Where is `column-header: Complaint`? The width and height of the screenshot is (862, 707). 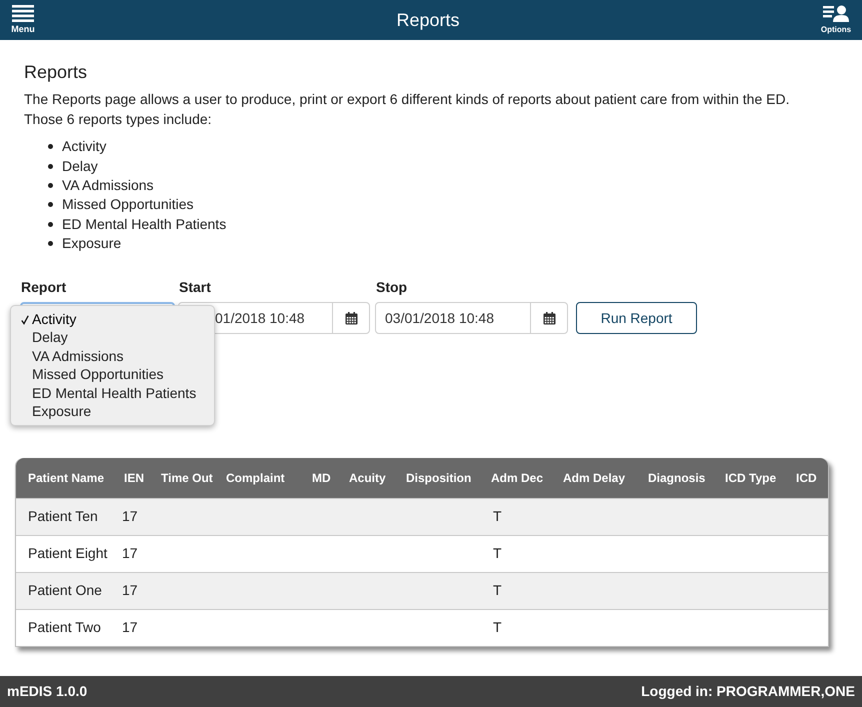
column-header: Complaint is located at coordinates (255, 479).